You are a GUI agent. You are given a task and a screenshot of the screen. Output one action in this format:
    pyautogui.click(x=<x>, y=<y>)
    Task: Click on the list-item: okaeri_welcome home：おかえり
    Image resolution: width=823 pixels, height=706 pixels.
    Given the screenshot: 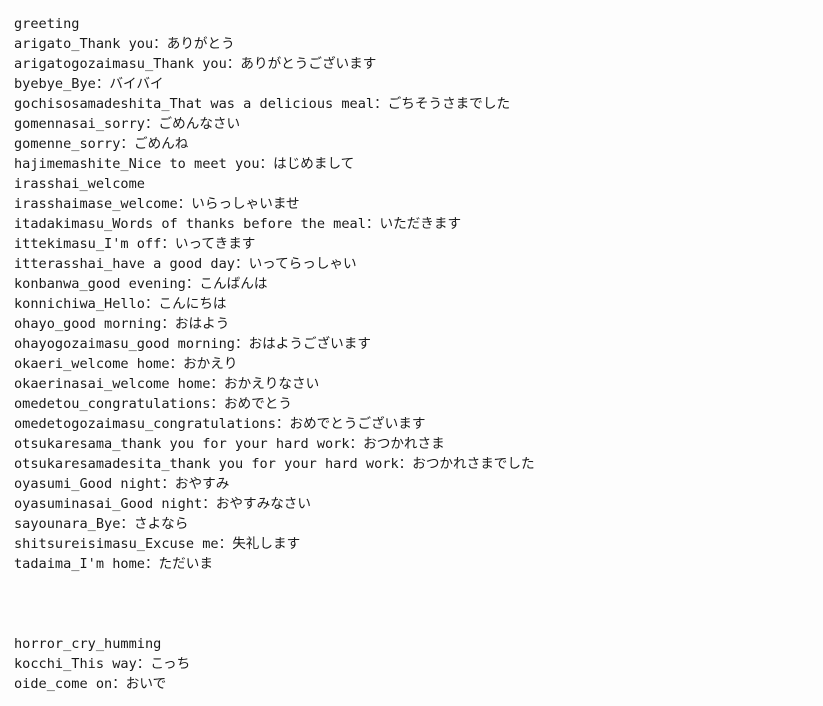 What is the action you would take?
    pyautogui.click(x=126, y=364)
    